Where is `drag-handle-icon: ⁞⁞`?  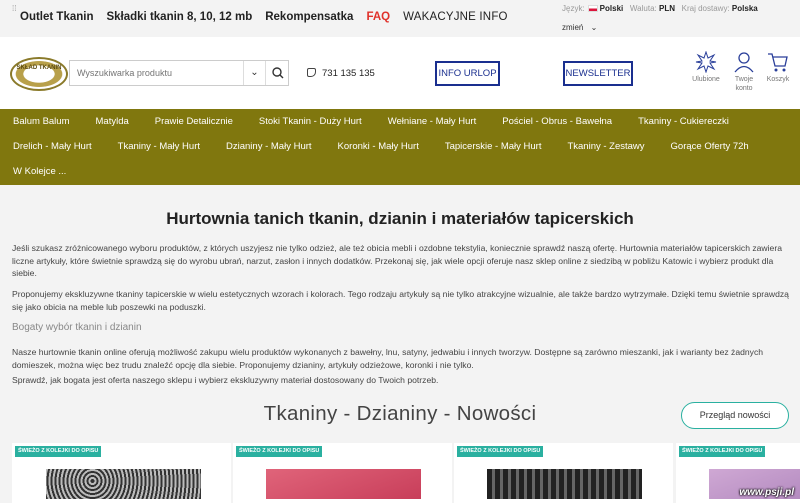 drag-handle-icon: ⁞⁞ is located at coordinates (14, 8).